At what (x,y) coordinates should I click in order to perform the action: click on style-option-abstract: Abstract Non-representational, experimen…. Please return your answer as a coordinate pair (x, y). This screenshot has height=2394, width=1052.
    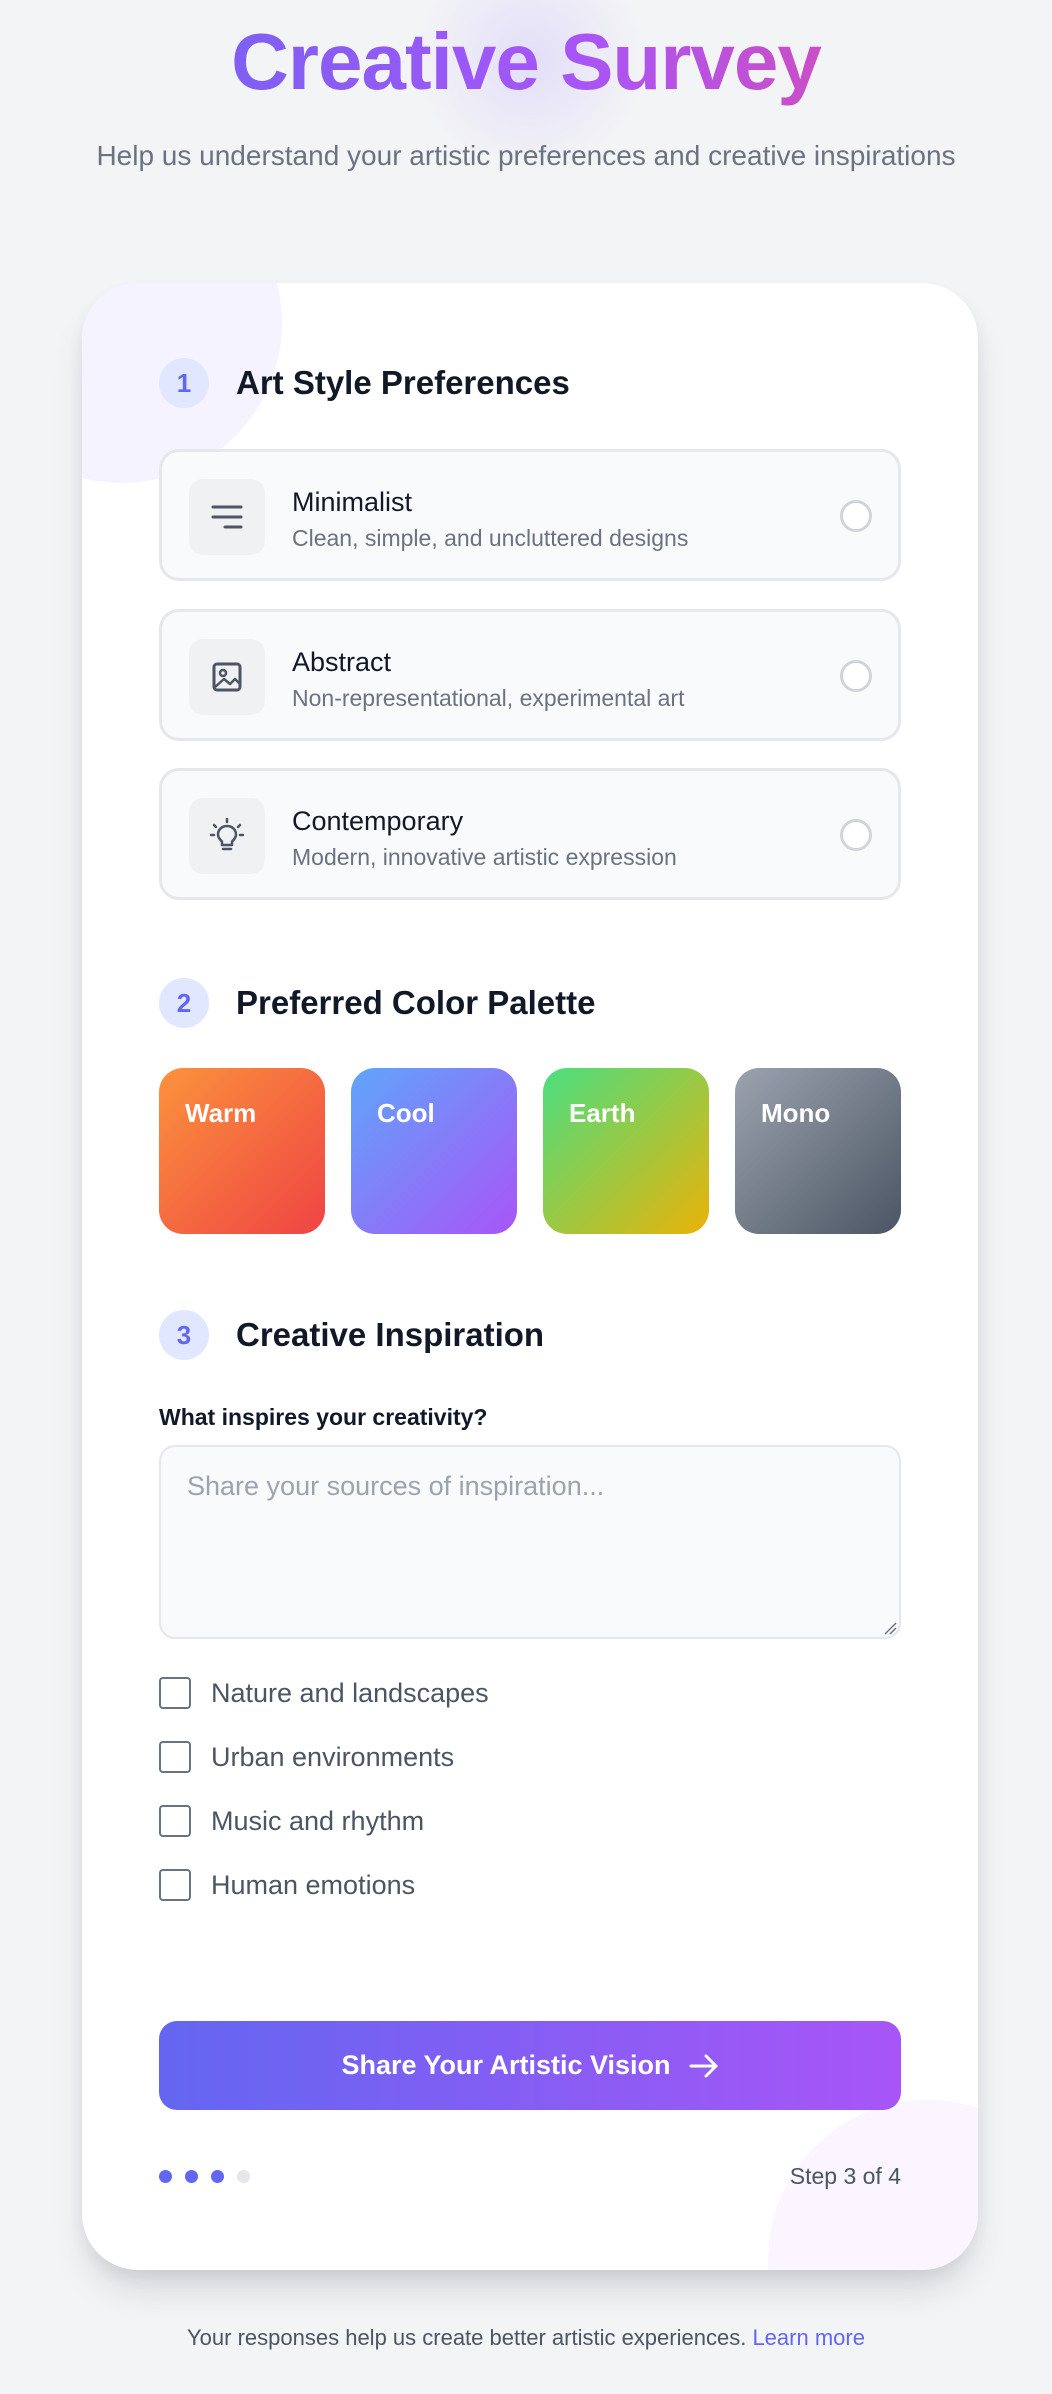
    Looking at the image, I should click on (530, 675).